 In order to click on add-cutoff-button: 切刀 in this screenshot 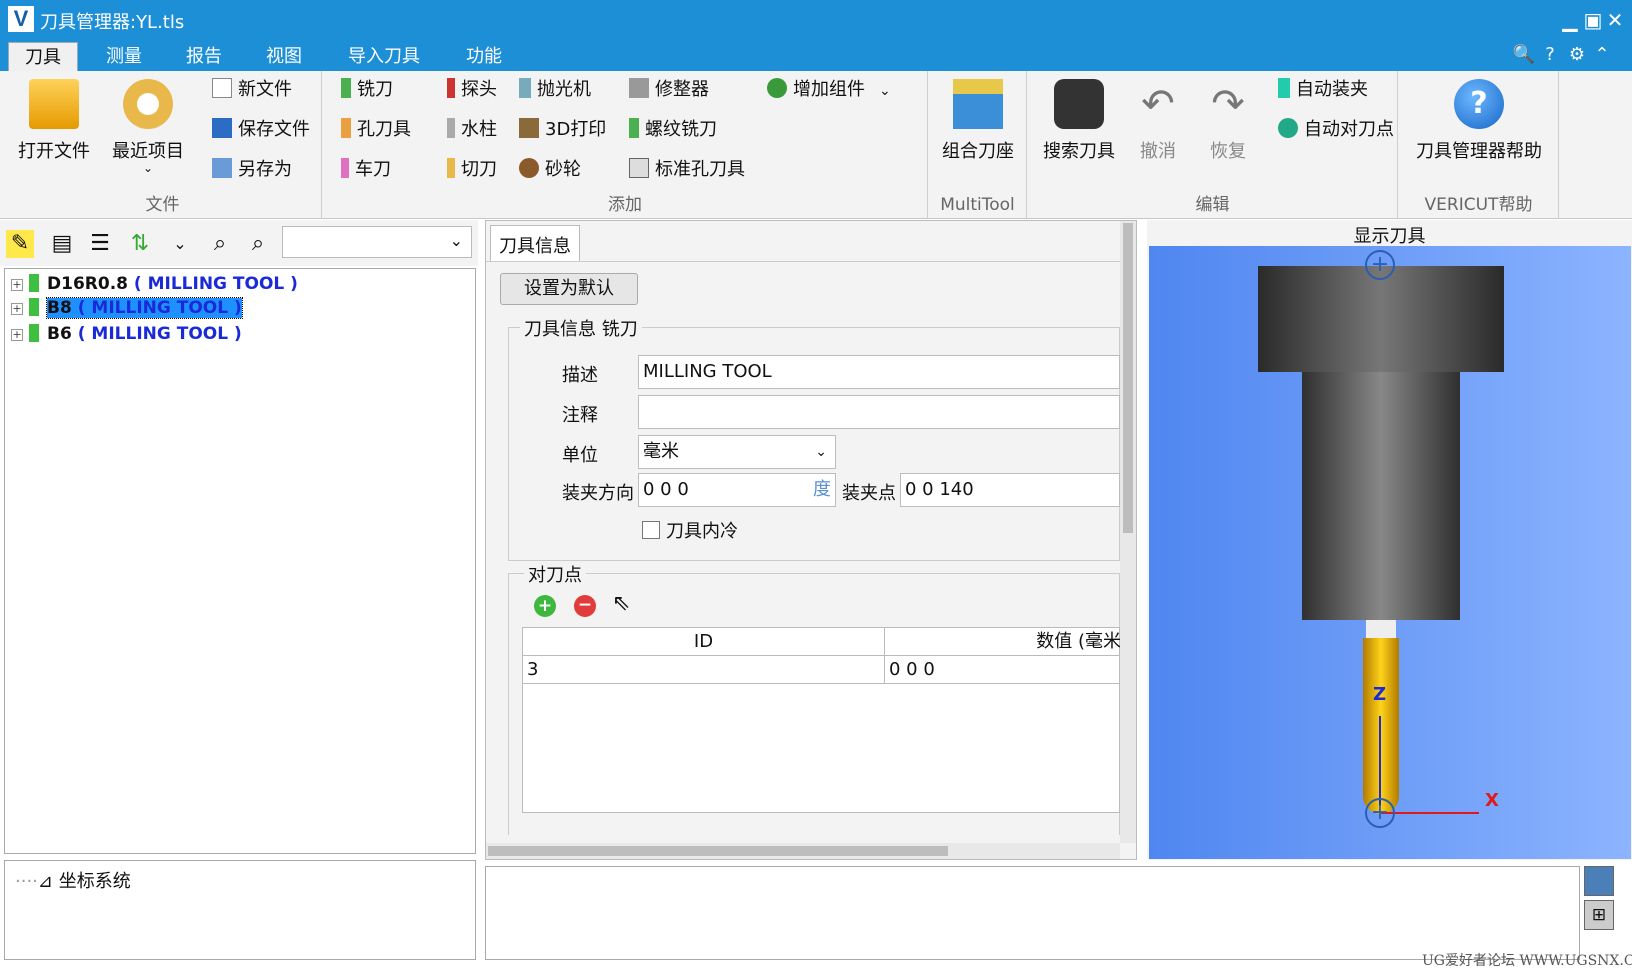, I will do `click(472, 170)`.